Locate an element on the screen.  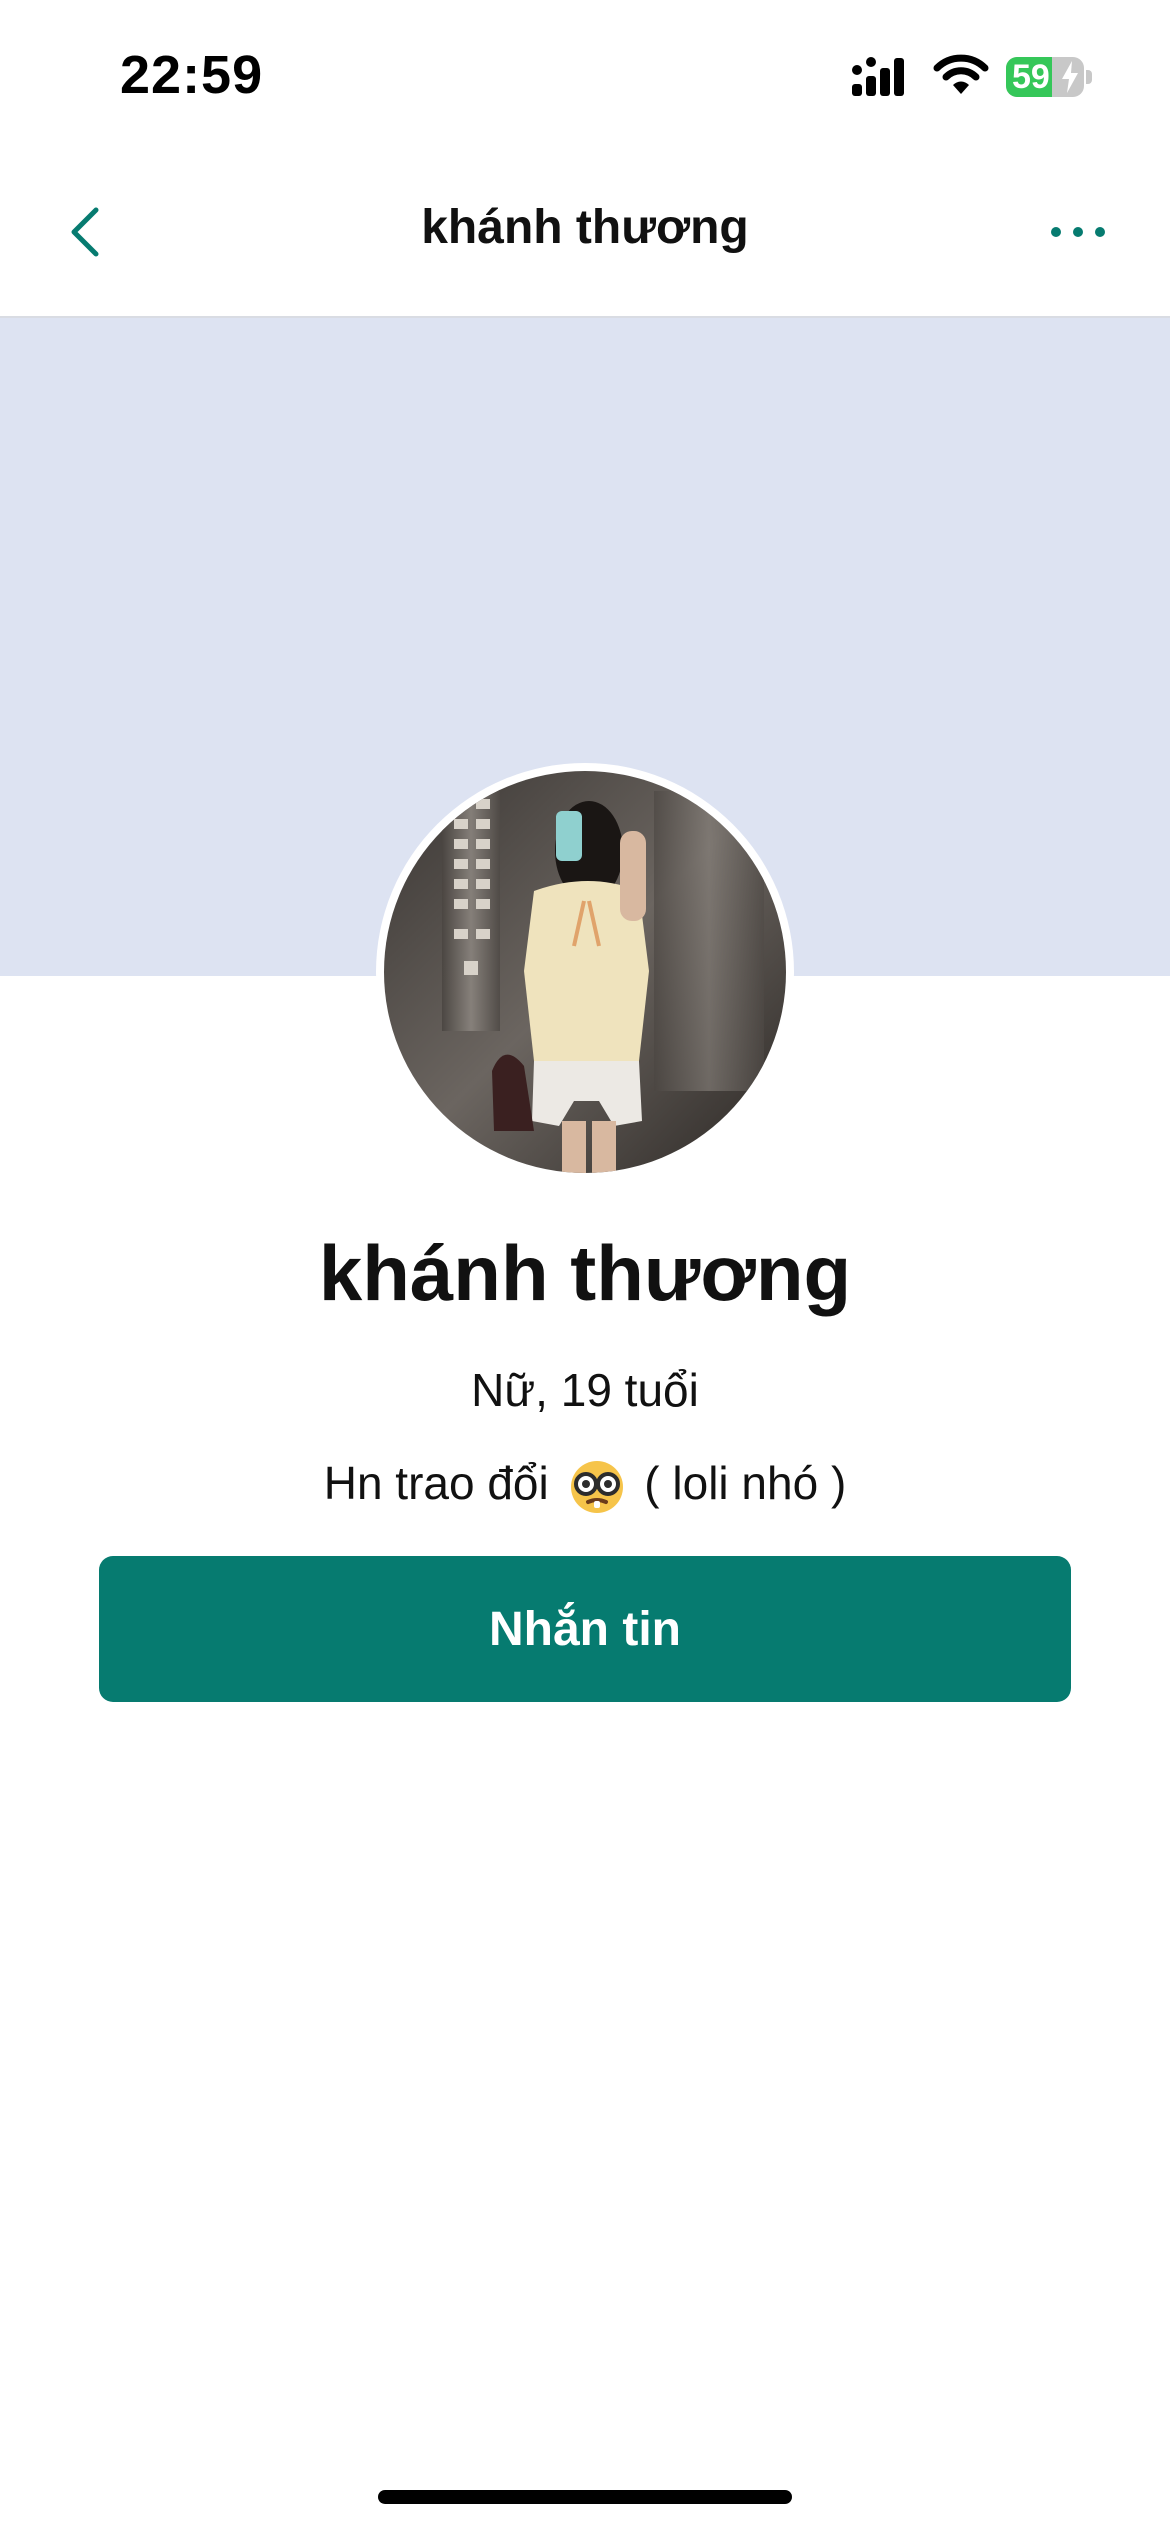
bio-text-end: ( loli nhó ) is located at coordinates (745, 1483).